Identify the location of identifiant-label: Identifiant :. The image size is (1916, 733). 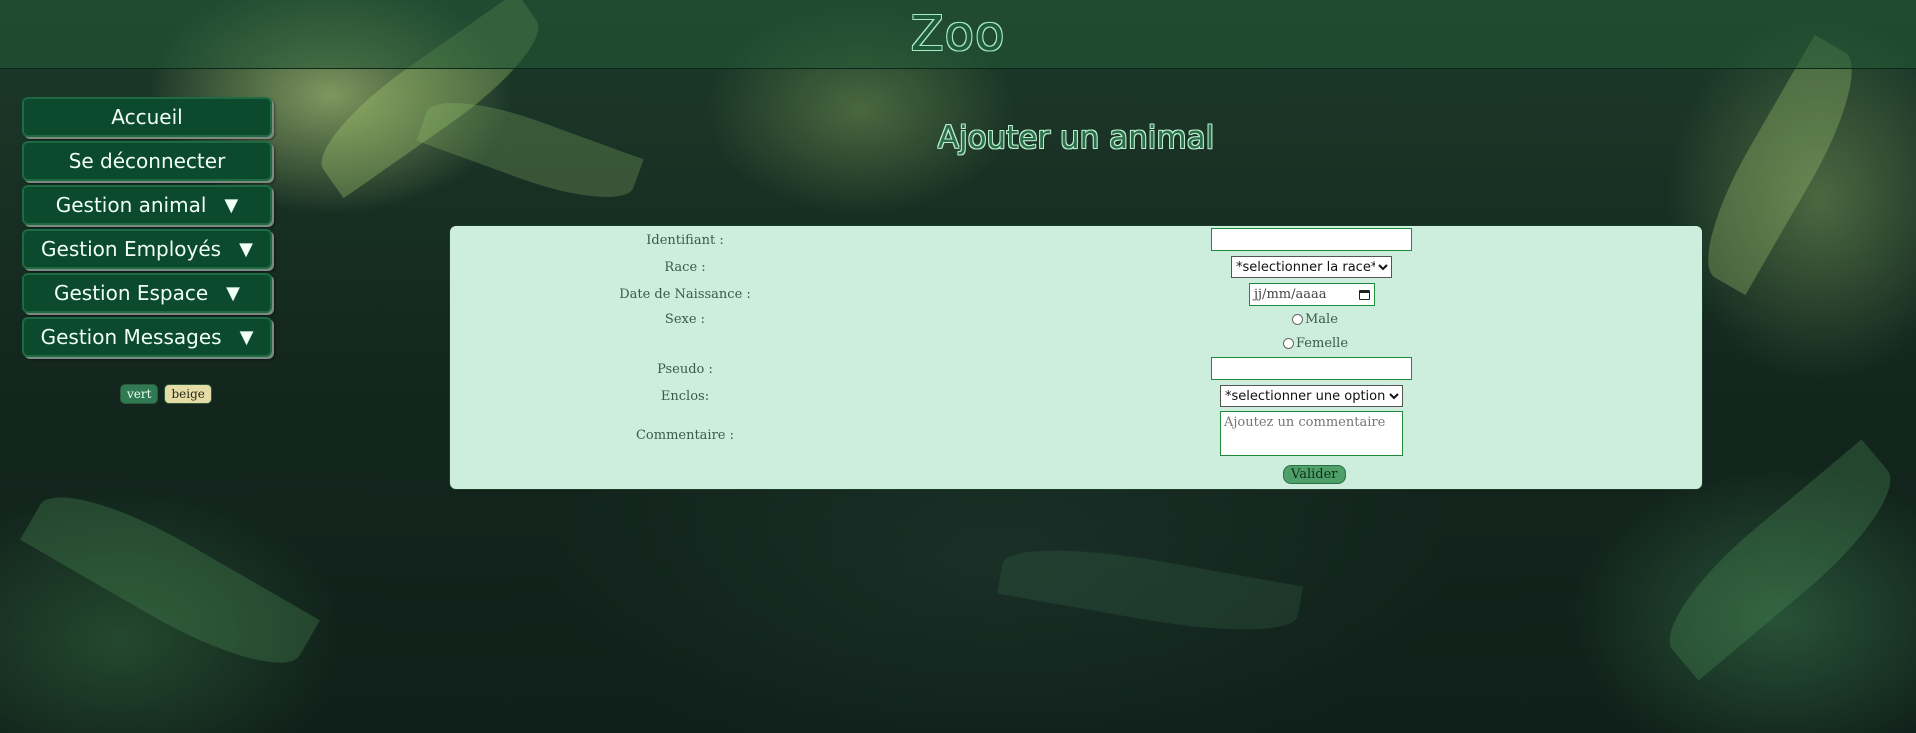
(685, 240).